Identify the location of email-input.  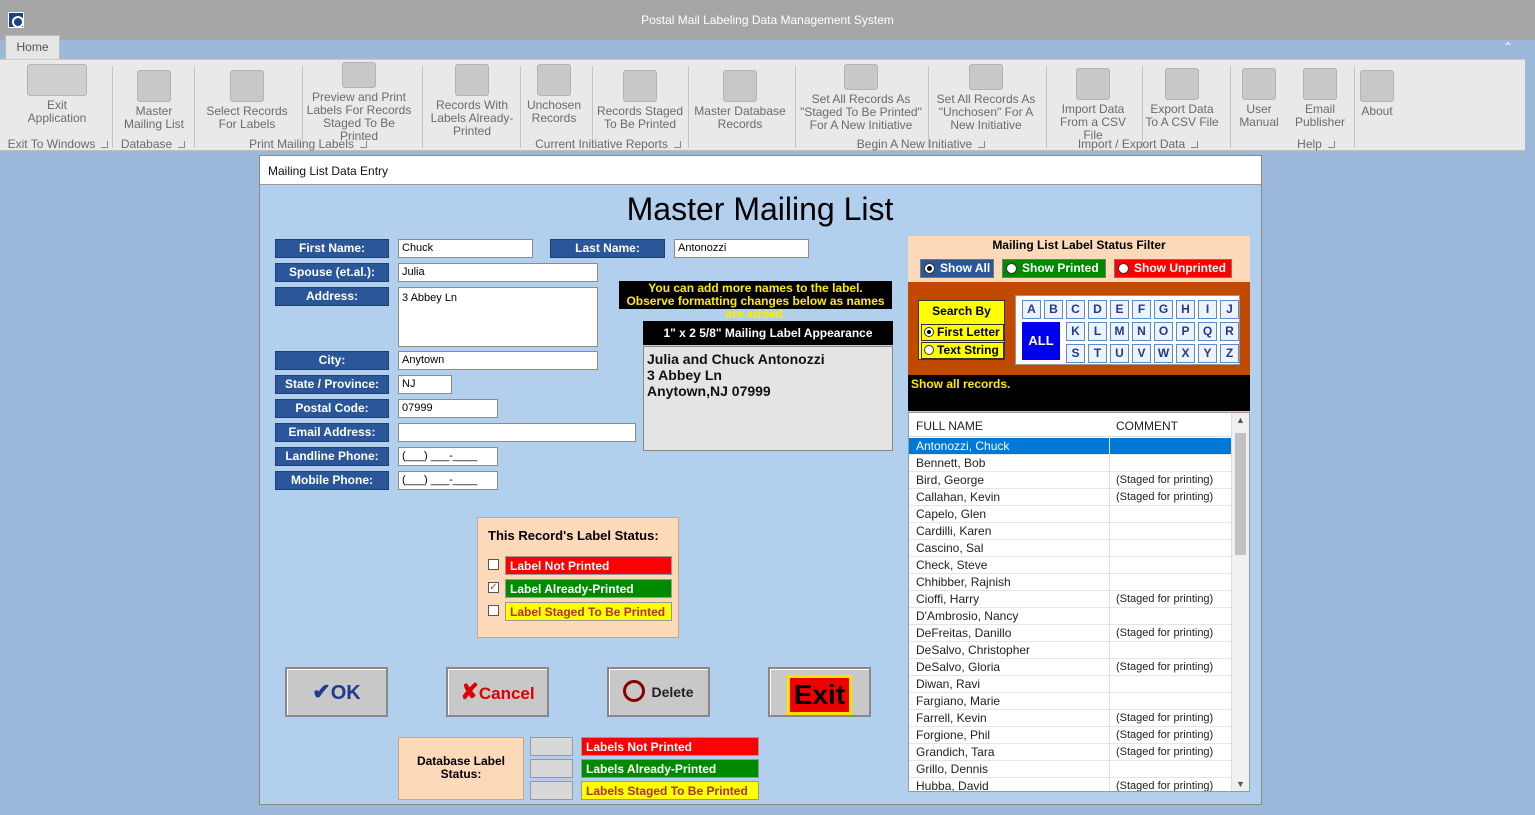
(517, 432).